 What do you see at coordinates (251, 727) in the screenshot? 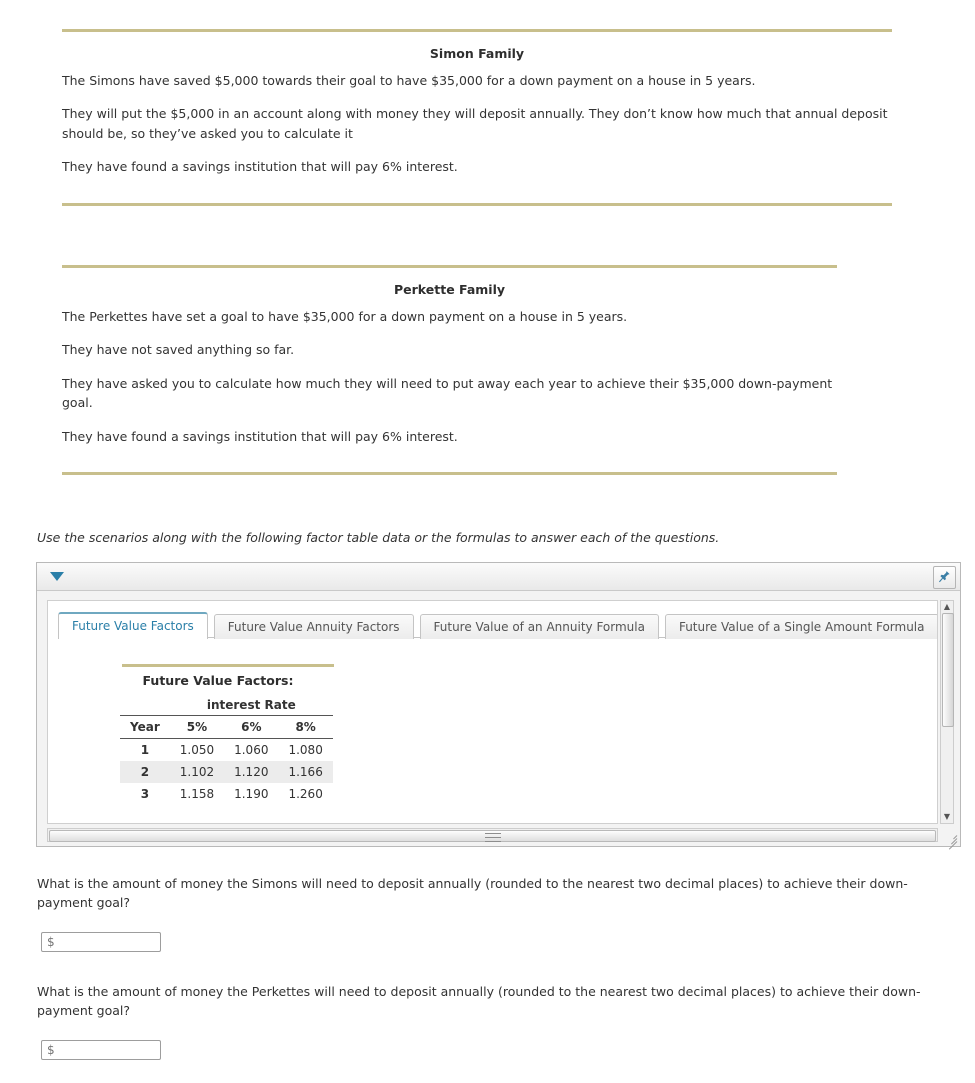
I see `factor-table-col-6pct: 6%` at bounding box center [251, 727].